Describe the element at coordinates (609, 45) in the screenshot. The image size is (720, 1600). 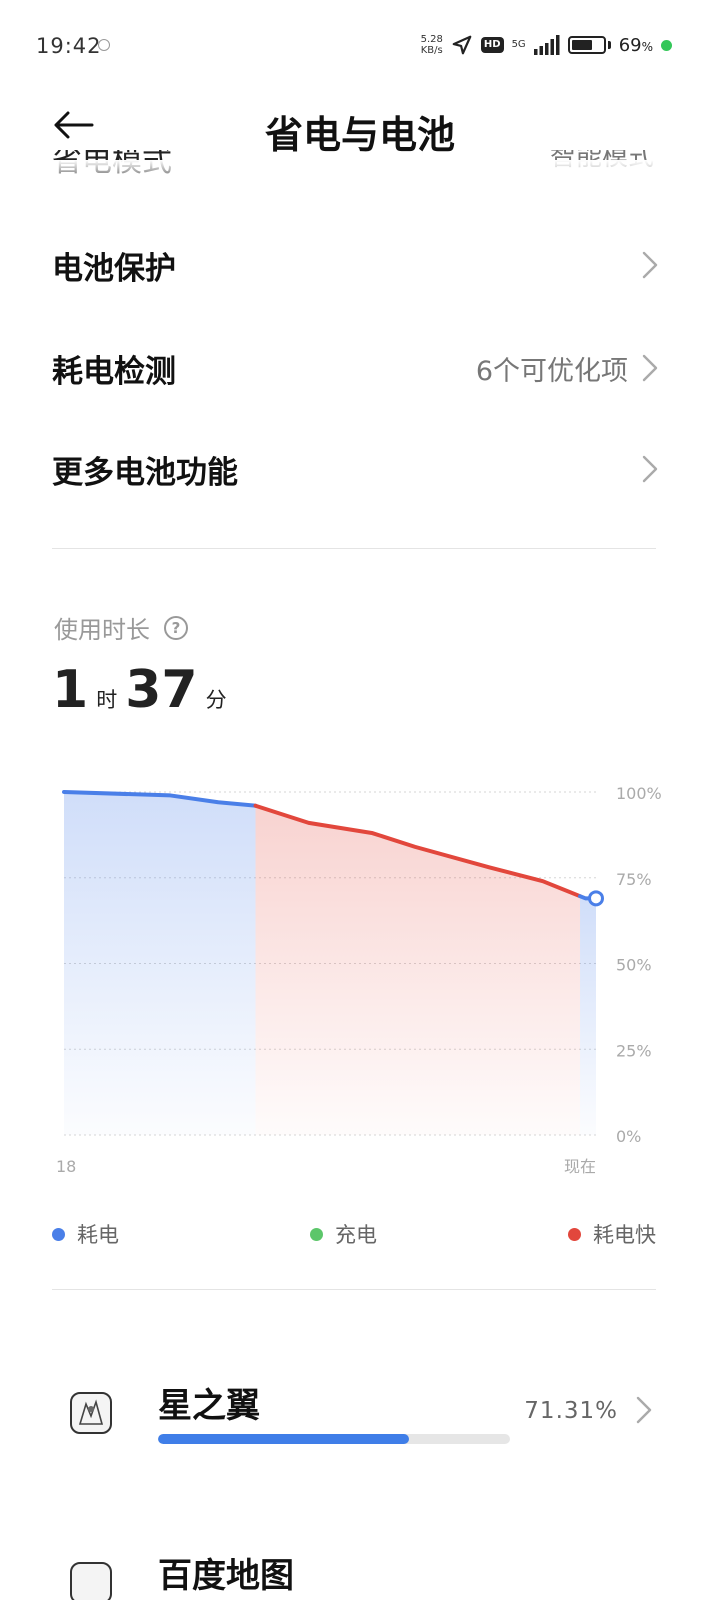
I see `battery-nub` at that location.